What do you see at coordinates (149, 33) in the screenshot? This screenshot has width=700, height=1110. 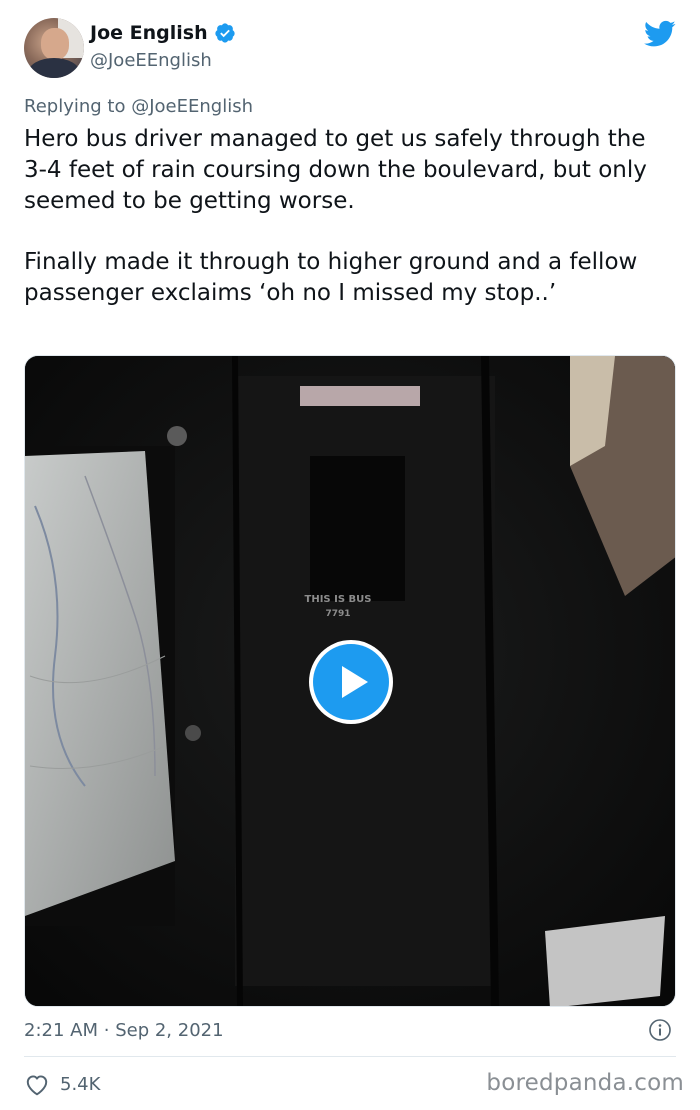 I see `author-display-name: Joe English` at bounding box center [149, 33].